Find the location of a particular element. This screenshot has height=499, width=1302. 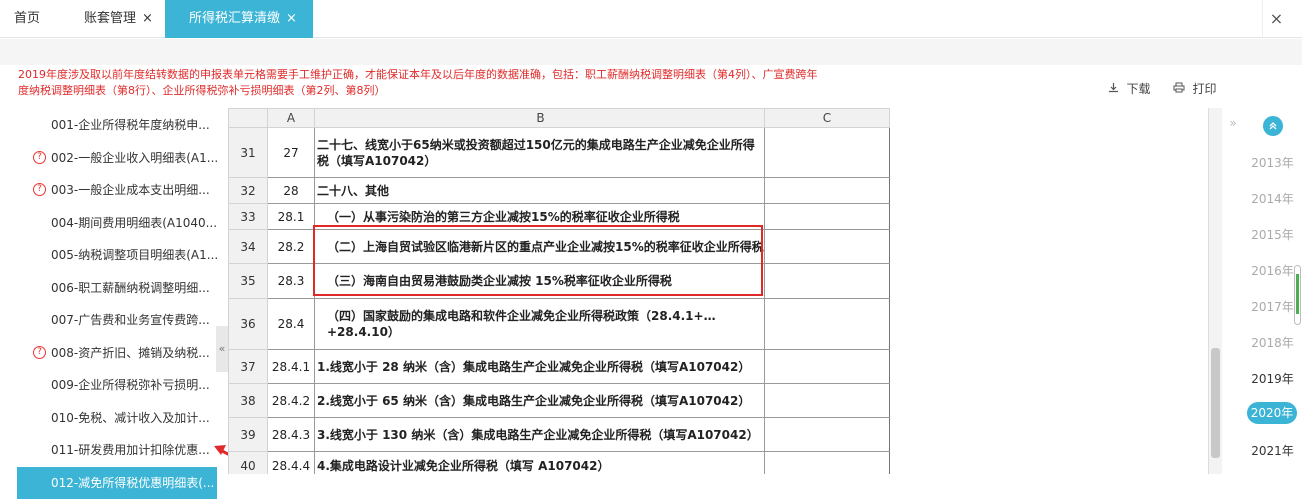

download-icon is located at coordinates (1115, 89).